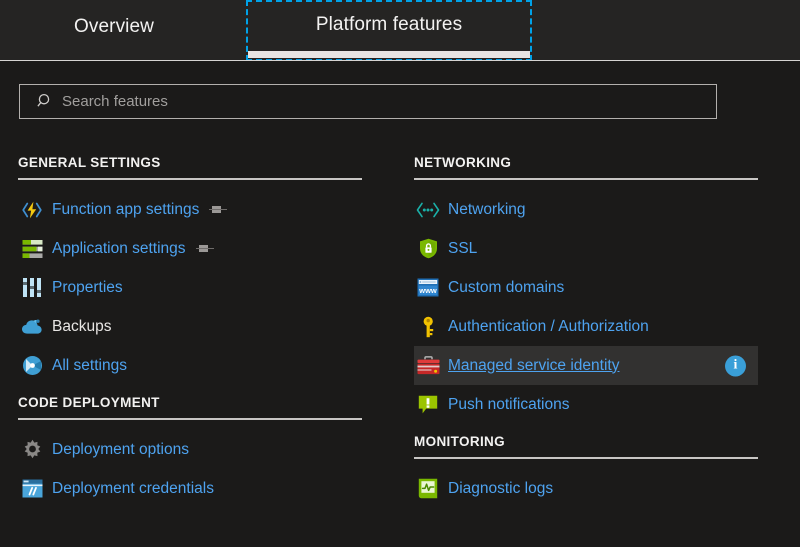  I want to click on feature-item-label: Deployment options, so click(120, 449).